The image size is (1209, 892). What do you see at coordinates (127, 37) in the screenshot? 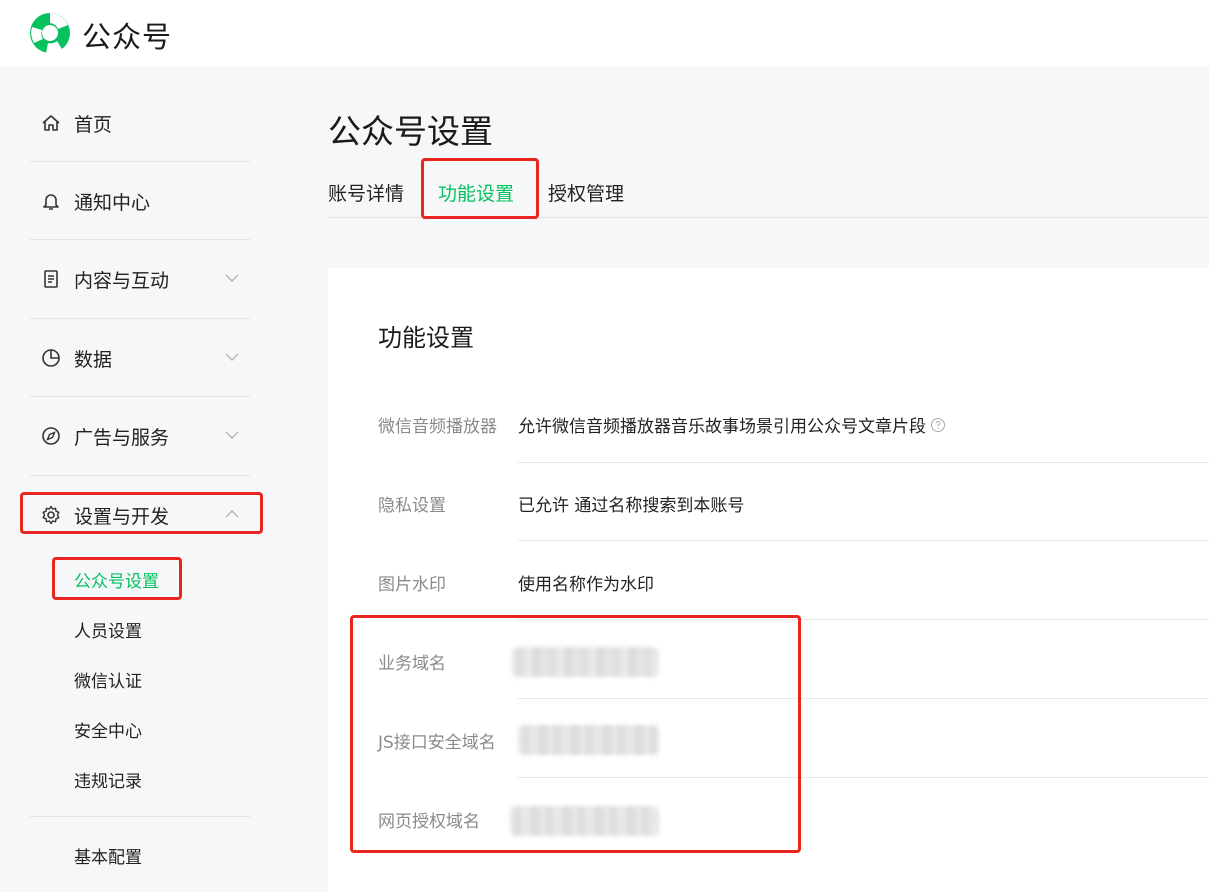
I see `brand-name: 公众号` at bounding box center [127, 37].